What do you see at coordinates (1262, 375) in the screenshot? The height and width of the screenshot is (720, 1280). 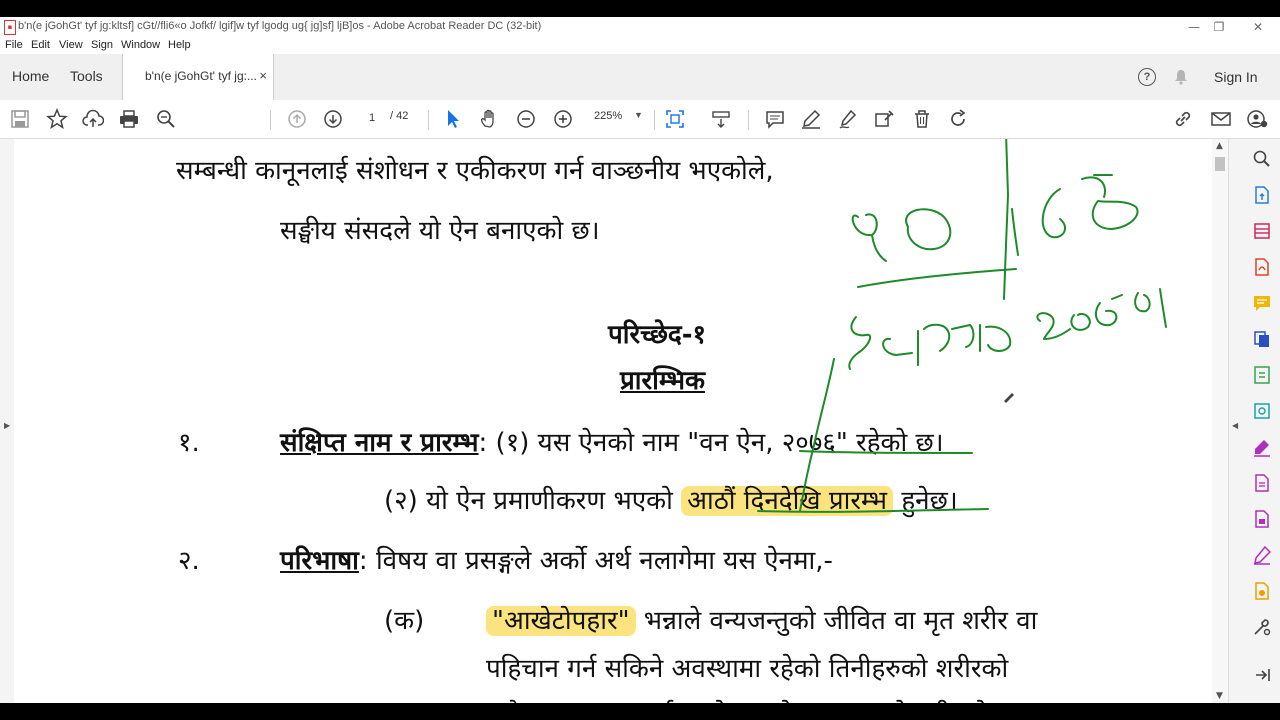 I see `compress-pdf-icon` at bounding box center [1262, 375].